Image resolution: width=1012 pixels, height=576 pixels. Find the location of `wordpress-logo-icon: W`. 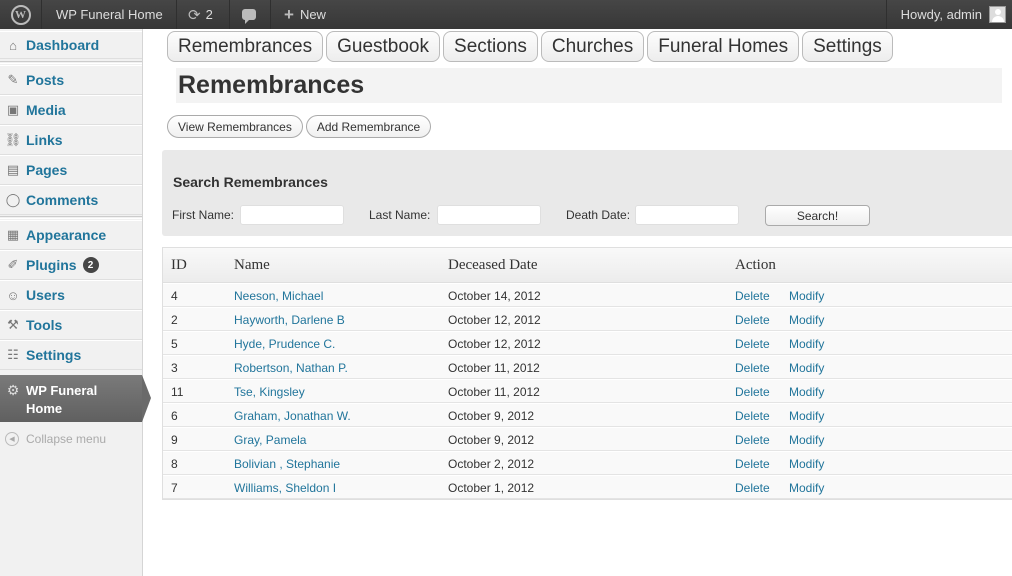

wordpress-logo-icon: W is located at coordinates (20, 14).